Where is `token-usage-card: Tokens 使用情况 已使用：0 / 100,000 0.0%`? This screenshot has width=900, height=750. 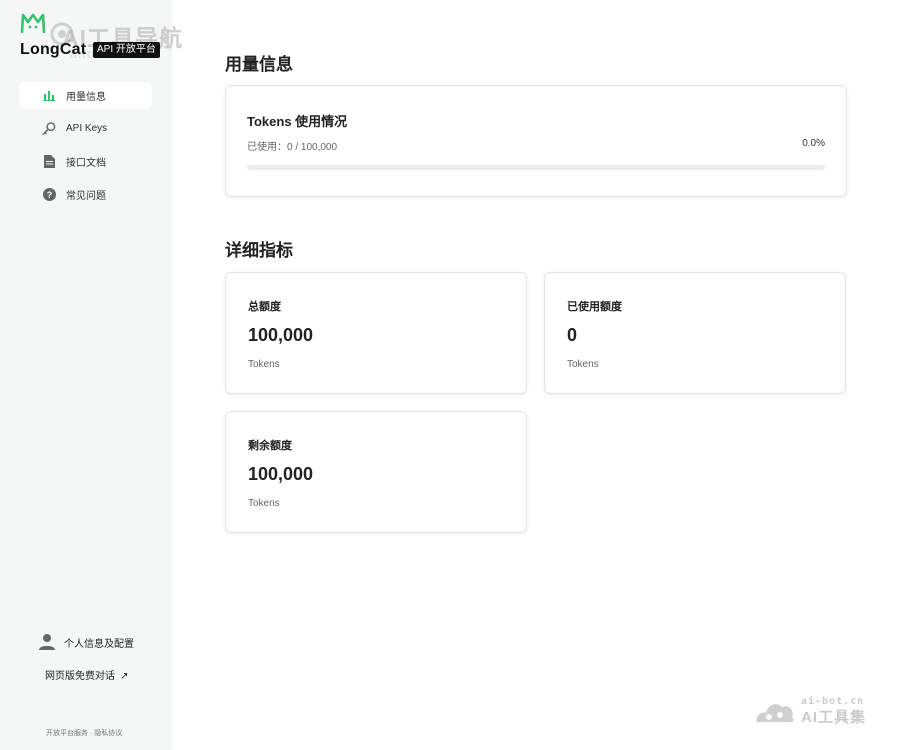
token-usage-card: Tokens 使用情况 已使用：0 / 100,000 0.0% is located at coordinates (536, 141).